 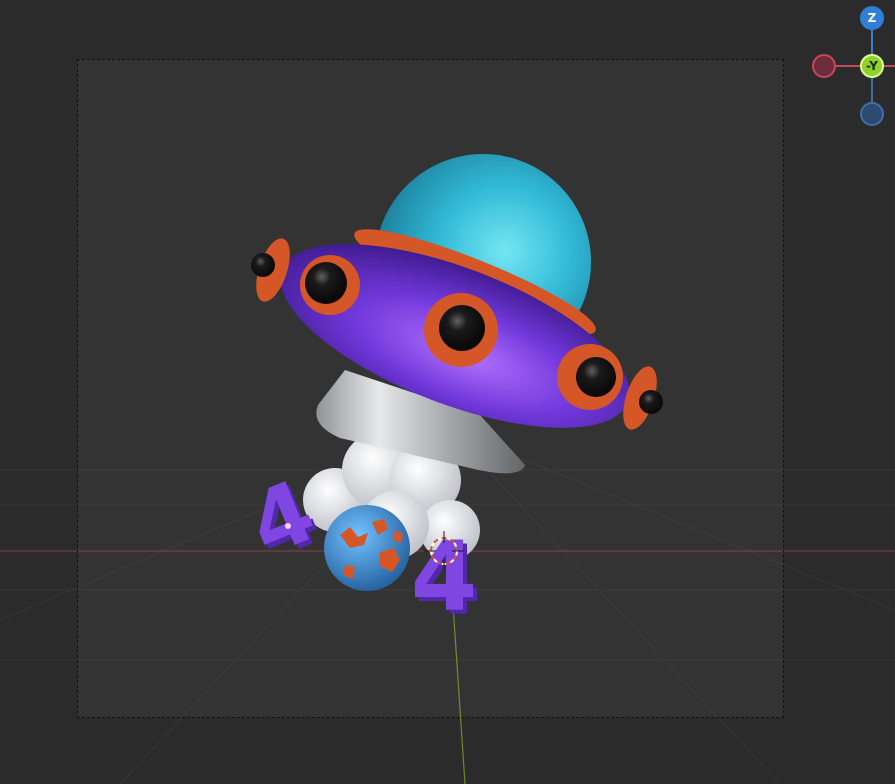 What do you see at coordinates (872, 90) in the screenshot?
I see `gizmo-z-neg-axis-line` at bounding box center [872, 90].